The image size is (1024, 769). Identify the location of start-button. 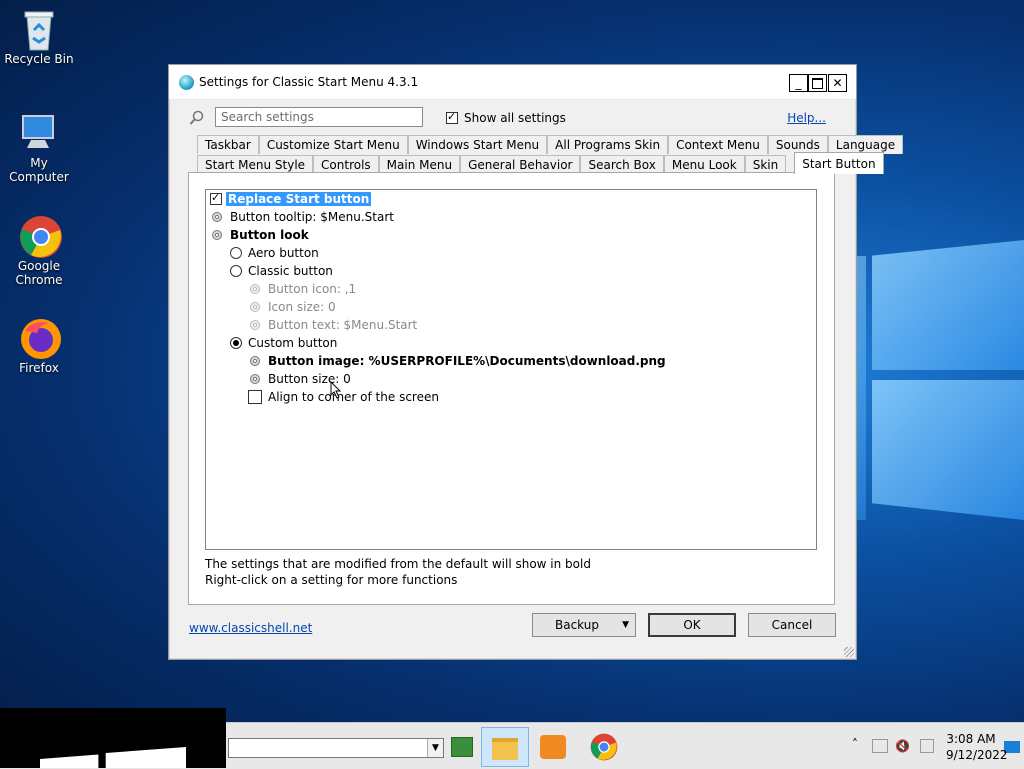
(113, 738).